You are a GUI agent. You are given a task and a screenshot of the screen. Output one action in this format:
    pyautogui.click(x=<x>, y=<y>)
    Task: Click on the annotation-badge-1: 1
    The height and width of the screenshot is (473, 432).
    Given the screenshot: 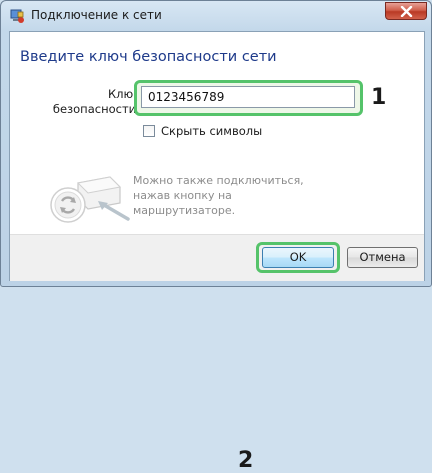 What is the action you would take?
    pyautogui.click(x=379, y=97)
    